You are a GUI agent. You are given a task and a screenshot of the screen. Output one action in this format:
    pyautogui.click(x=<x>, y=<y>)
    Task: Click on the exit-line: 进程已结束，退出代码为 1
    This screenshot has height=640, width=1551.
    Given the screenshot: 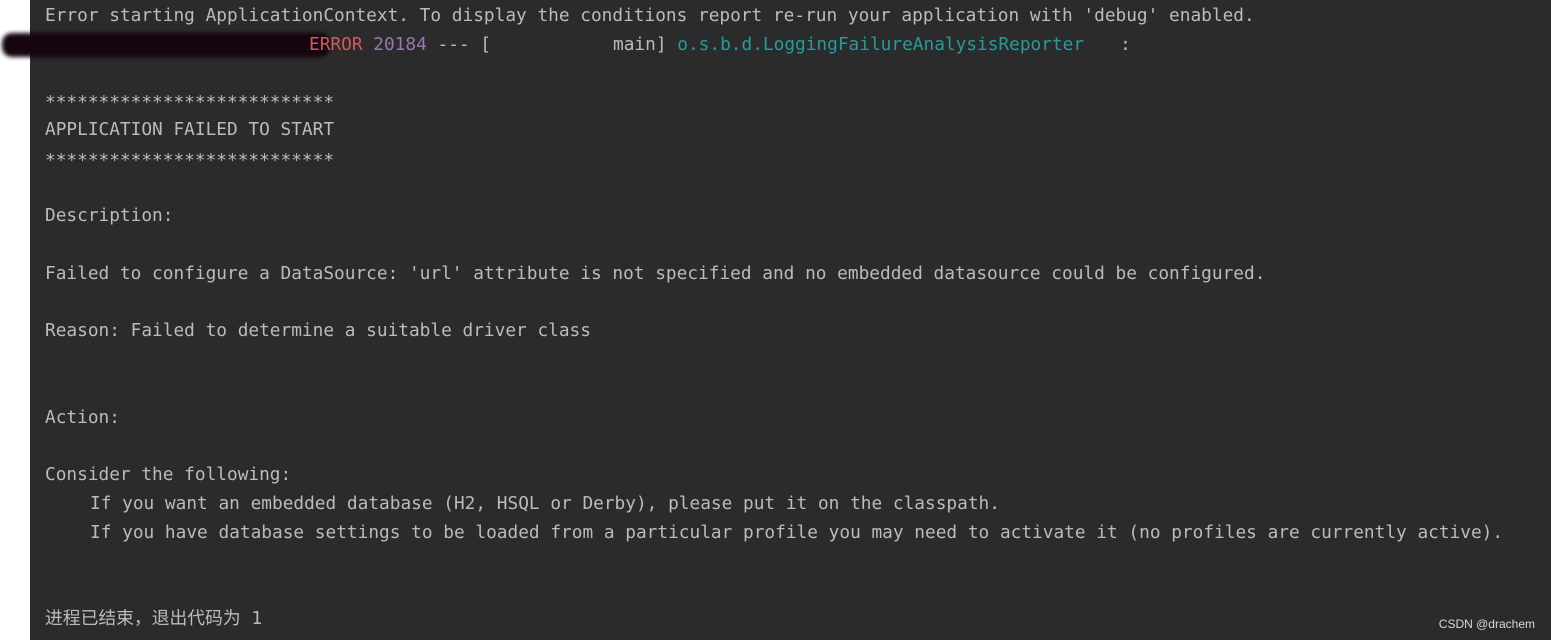 What is the action you would take?
    pyautogui.click(x=153, y=619)
    